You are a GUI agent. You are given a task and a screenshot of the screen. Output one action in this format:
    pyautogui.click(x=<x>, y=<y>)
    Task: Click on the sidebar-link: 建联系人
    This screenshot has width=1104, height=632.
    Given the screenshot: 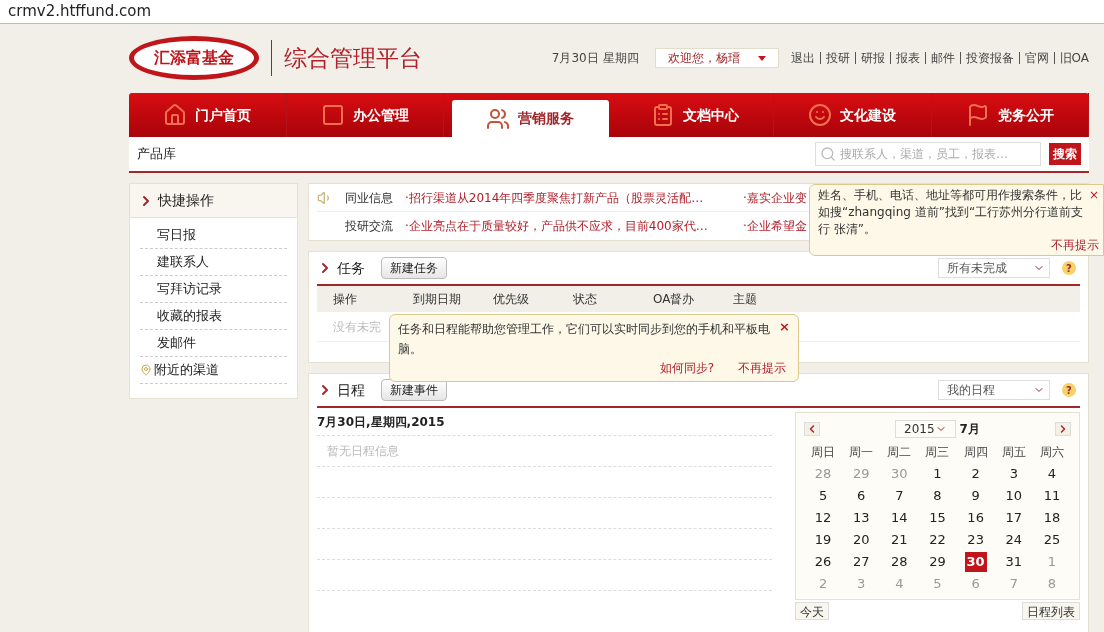 What is the action you would take?
    pyautogui.click(x=183, y=262)
    